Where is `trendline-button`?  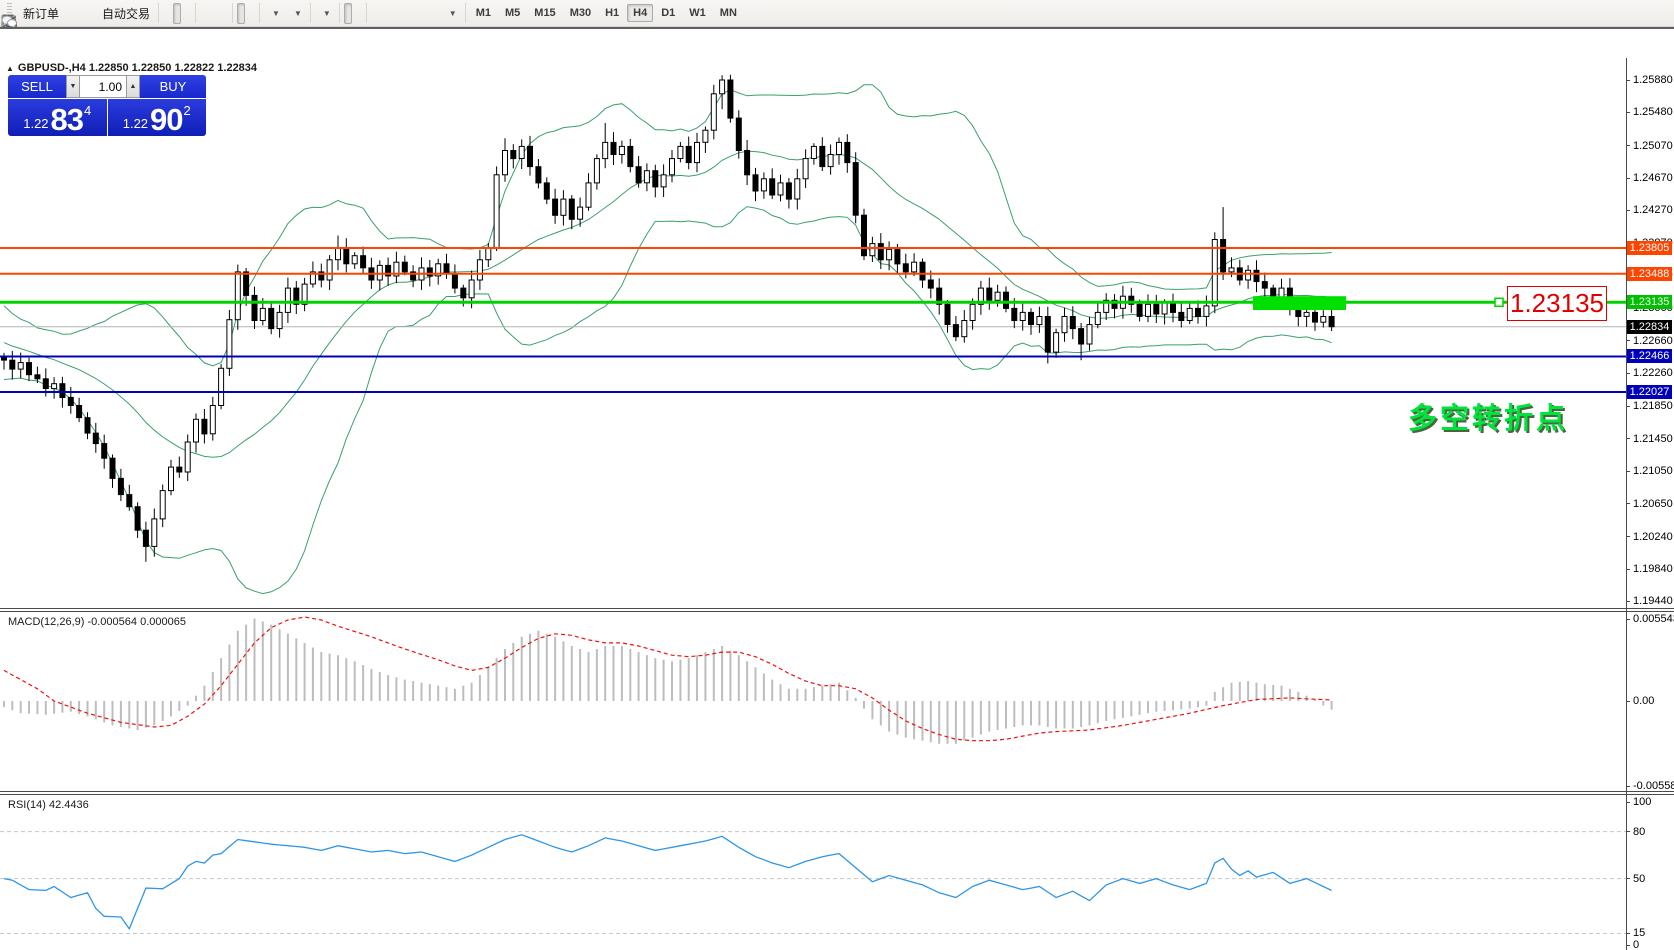 trendline-button is located at coordinates (200, 15).